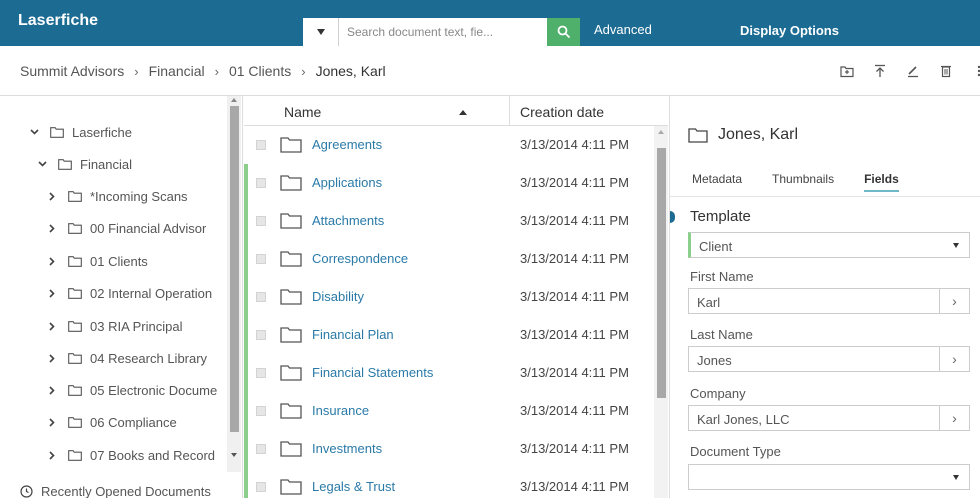 Image resolution: width=980 pixels, height=498 pixels. What do you see at coordinates (72, 71) in the screenshot?
I see `breadcrumb-item: Summit Advisors` at bounding box center [72, 71].